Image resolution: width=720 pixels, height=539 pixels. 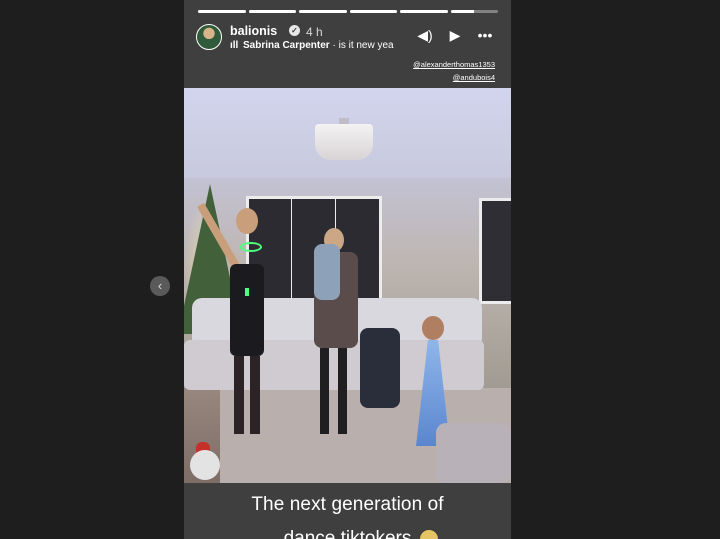 I want to click on more-icon: •••, so click(x=485, y=35).